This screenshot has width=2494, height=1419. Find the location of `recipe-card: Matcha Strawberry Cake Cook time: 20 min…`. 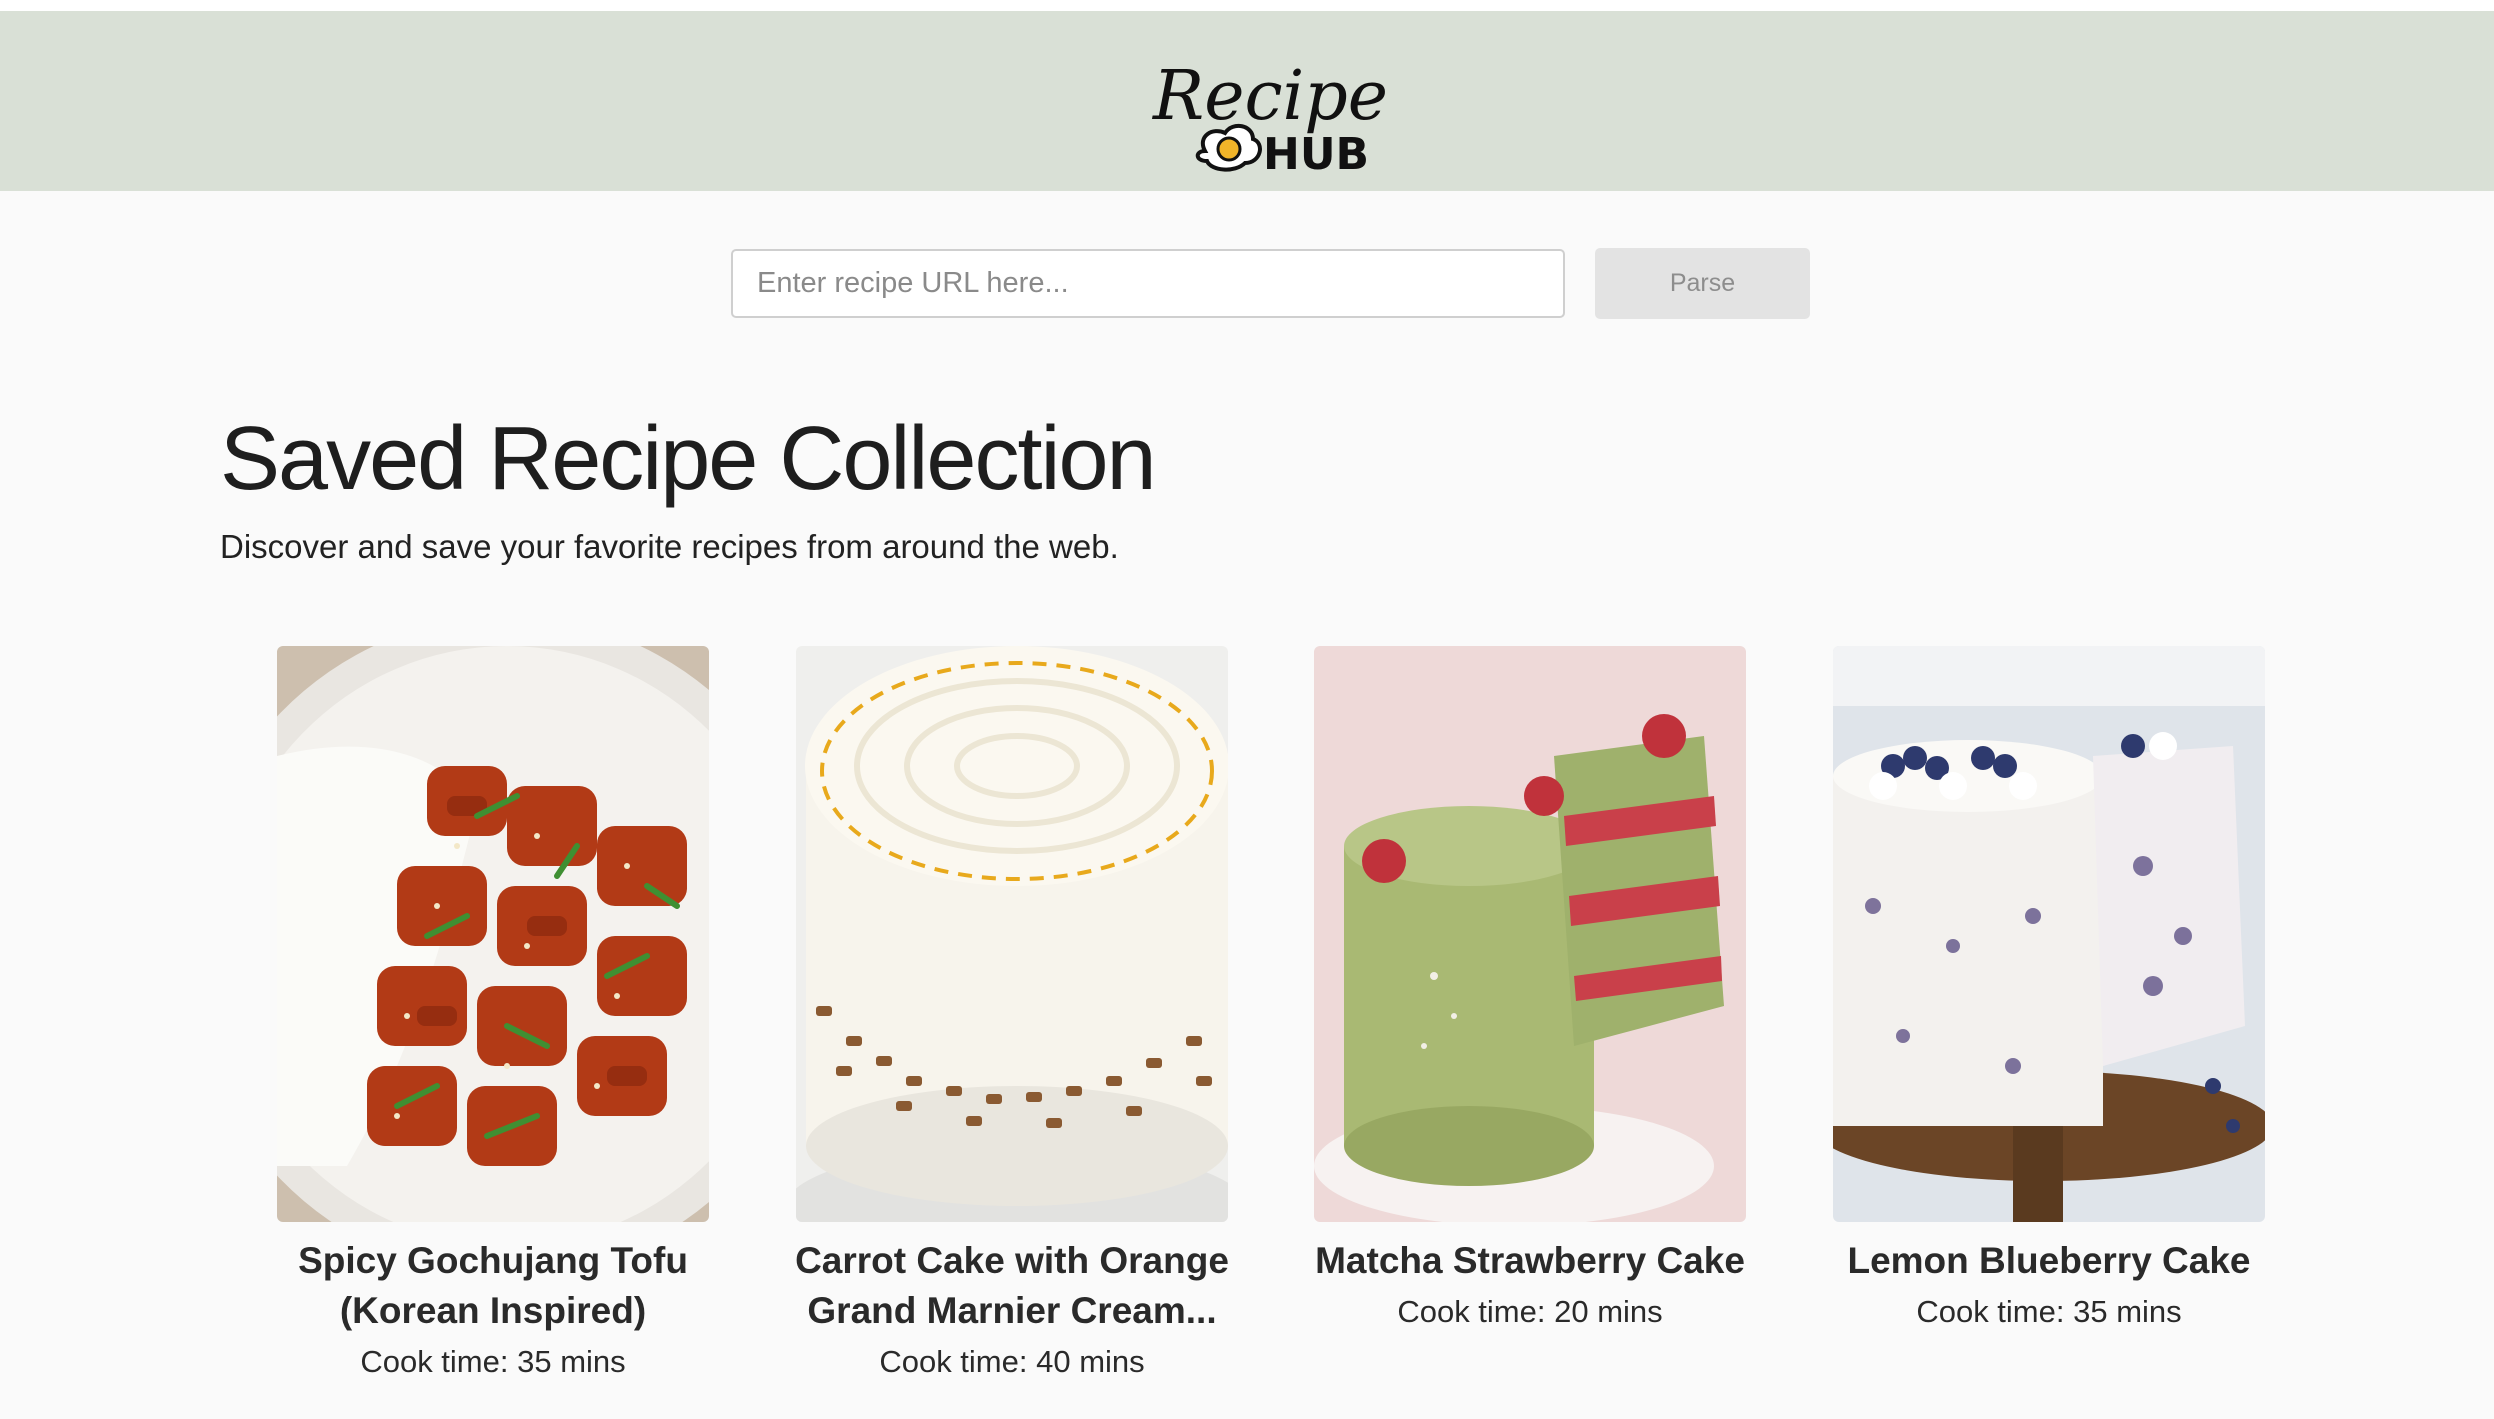

recipe-card: Matcha Strawberry Cake Cook time: 20 min… is located at coordinates (1530, 988).